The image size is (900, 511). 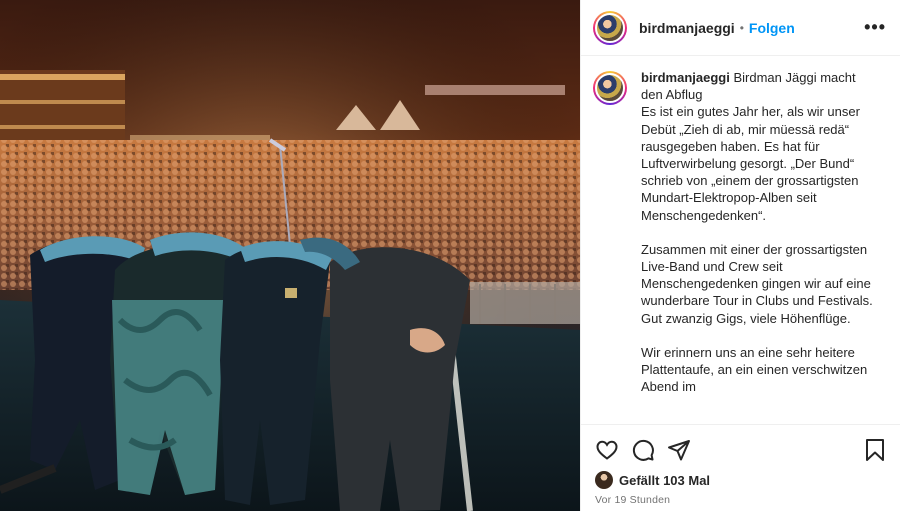 I want to click on likes-count: Gefällt 103 Mal, so click(x=664, y=480).